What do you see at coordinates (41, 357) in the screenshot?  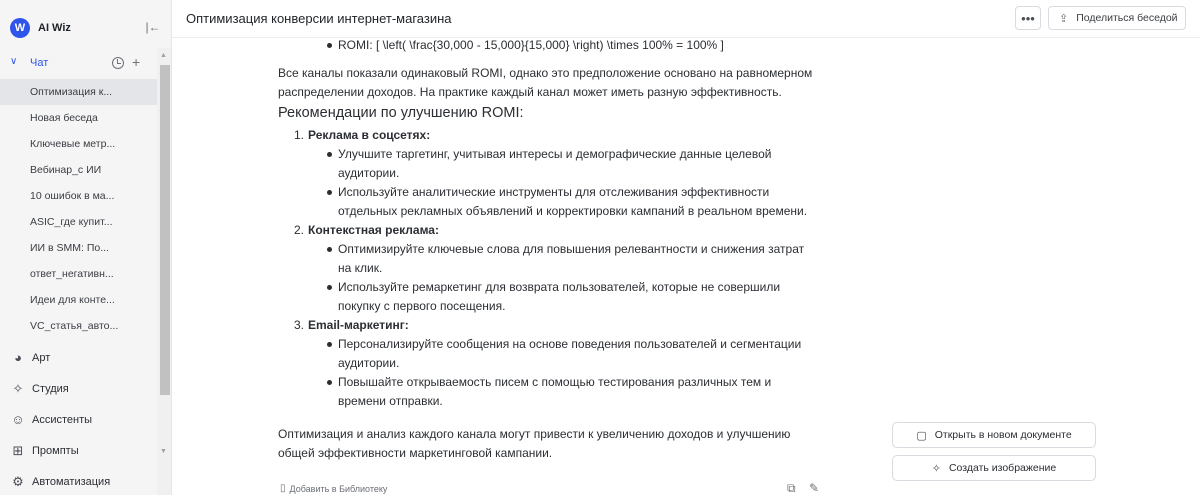 I see `nav-item-label: Арт` at bounding box center [41, 357].